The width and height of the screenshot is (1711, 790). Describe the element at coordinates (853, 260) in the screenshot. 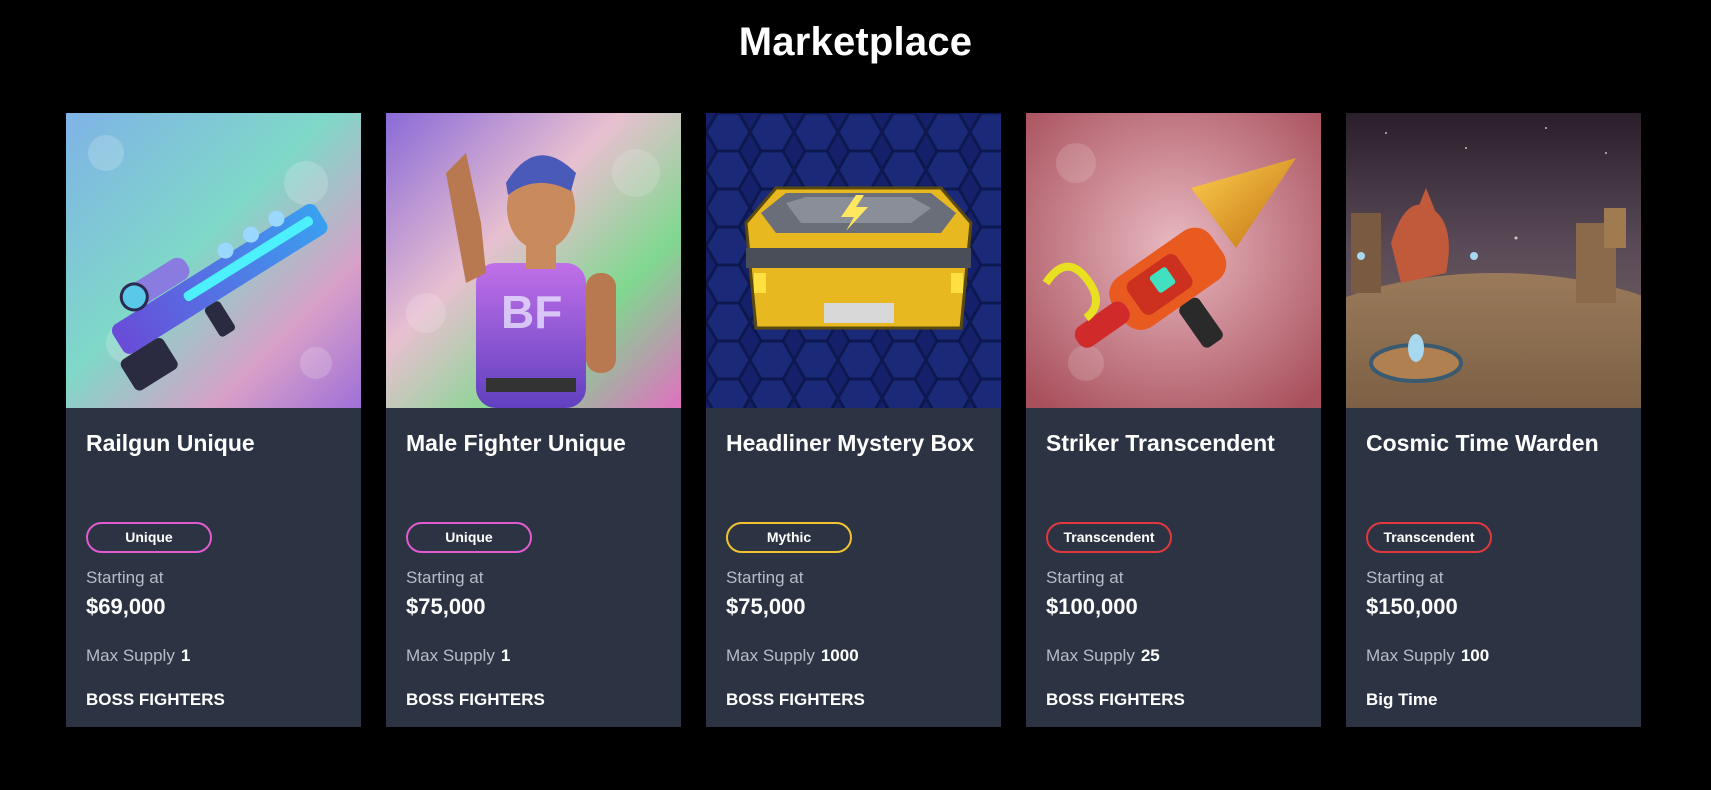

I see `mystery-box-crate-image` at that location.